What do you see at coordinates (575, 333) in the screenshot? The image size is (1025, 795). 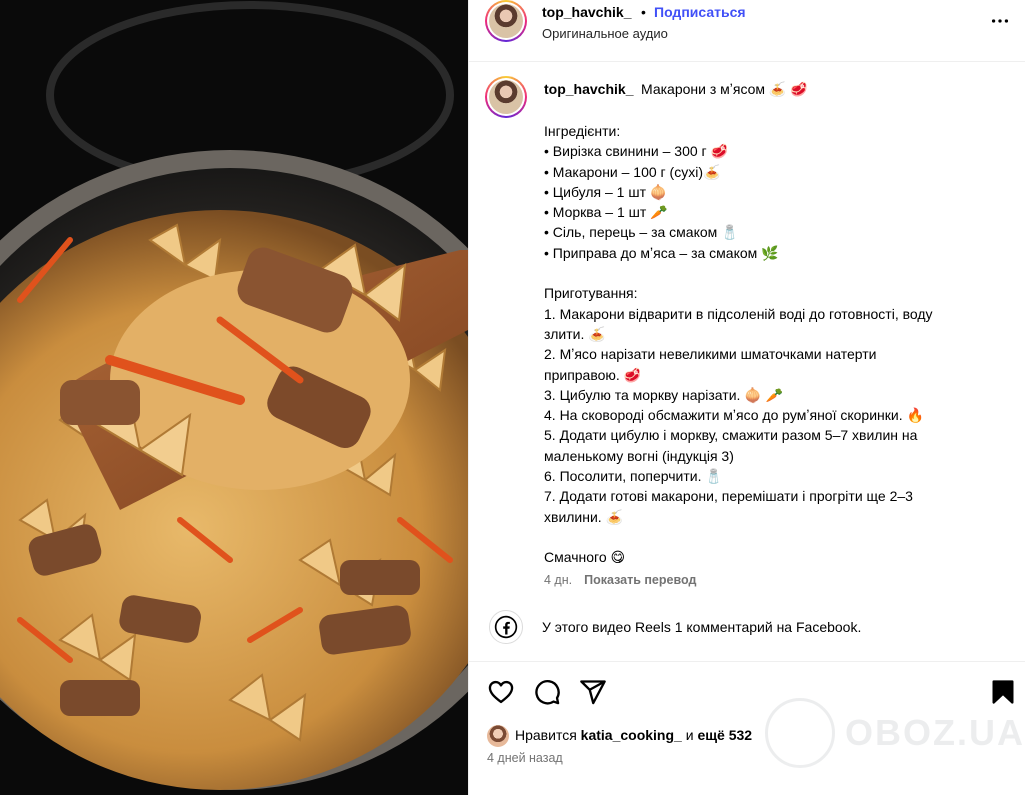 I see `caption-line: злити. 🍝` at bounding box center [575, 333].